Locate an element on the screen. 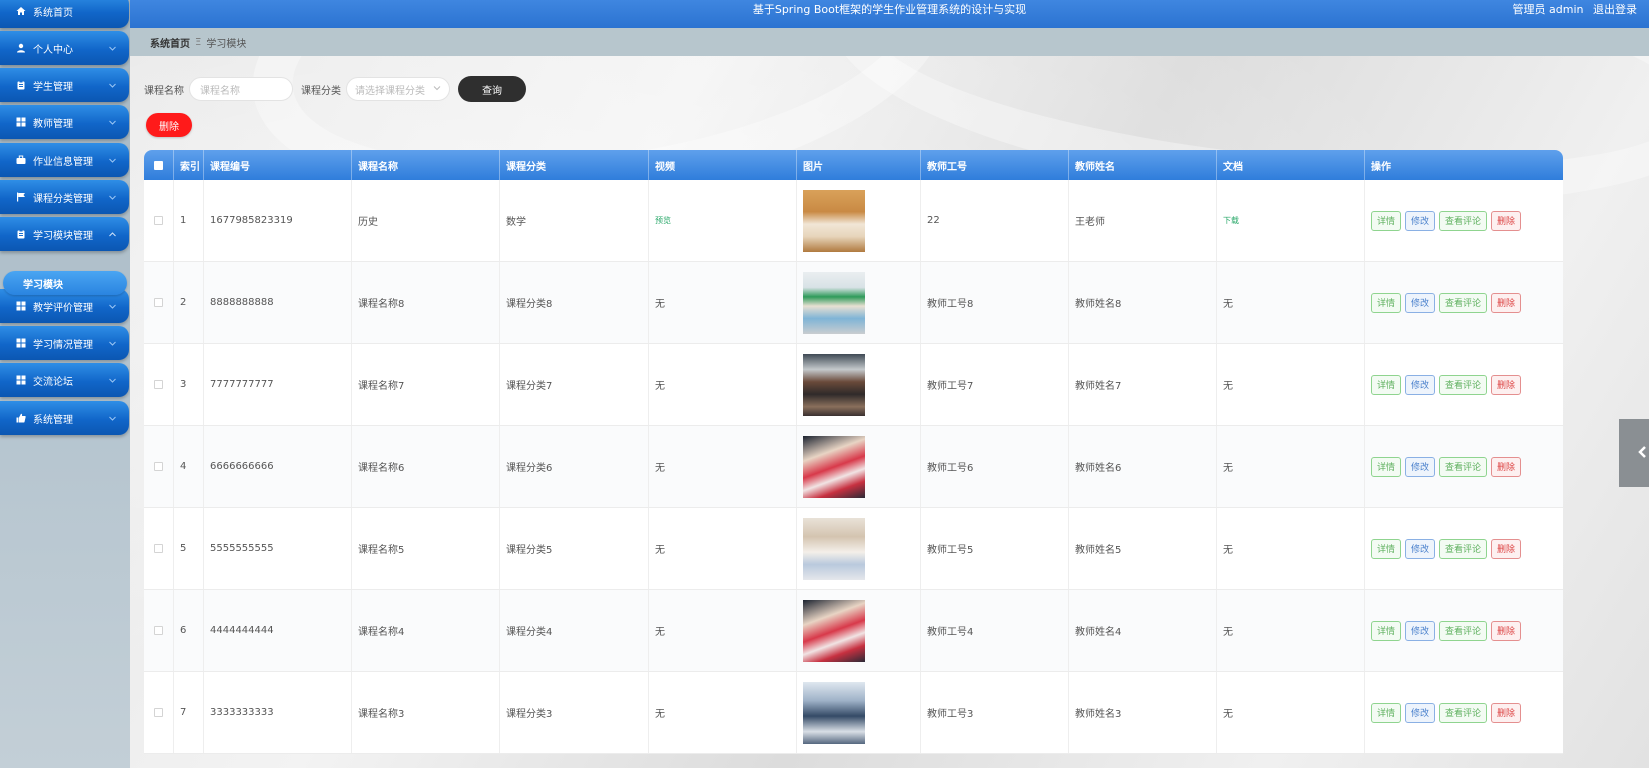 Image resolution: width=1649 pixels, height=768 pixels. column-header-index: 索引 is located at coordinates (189, 165).